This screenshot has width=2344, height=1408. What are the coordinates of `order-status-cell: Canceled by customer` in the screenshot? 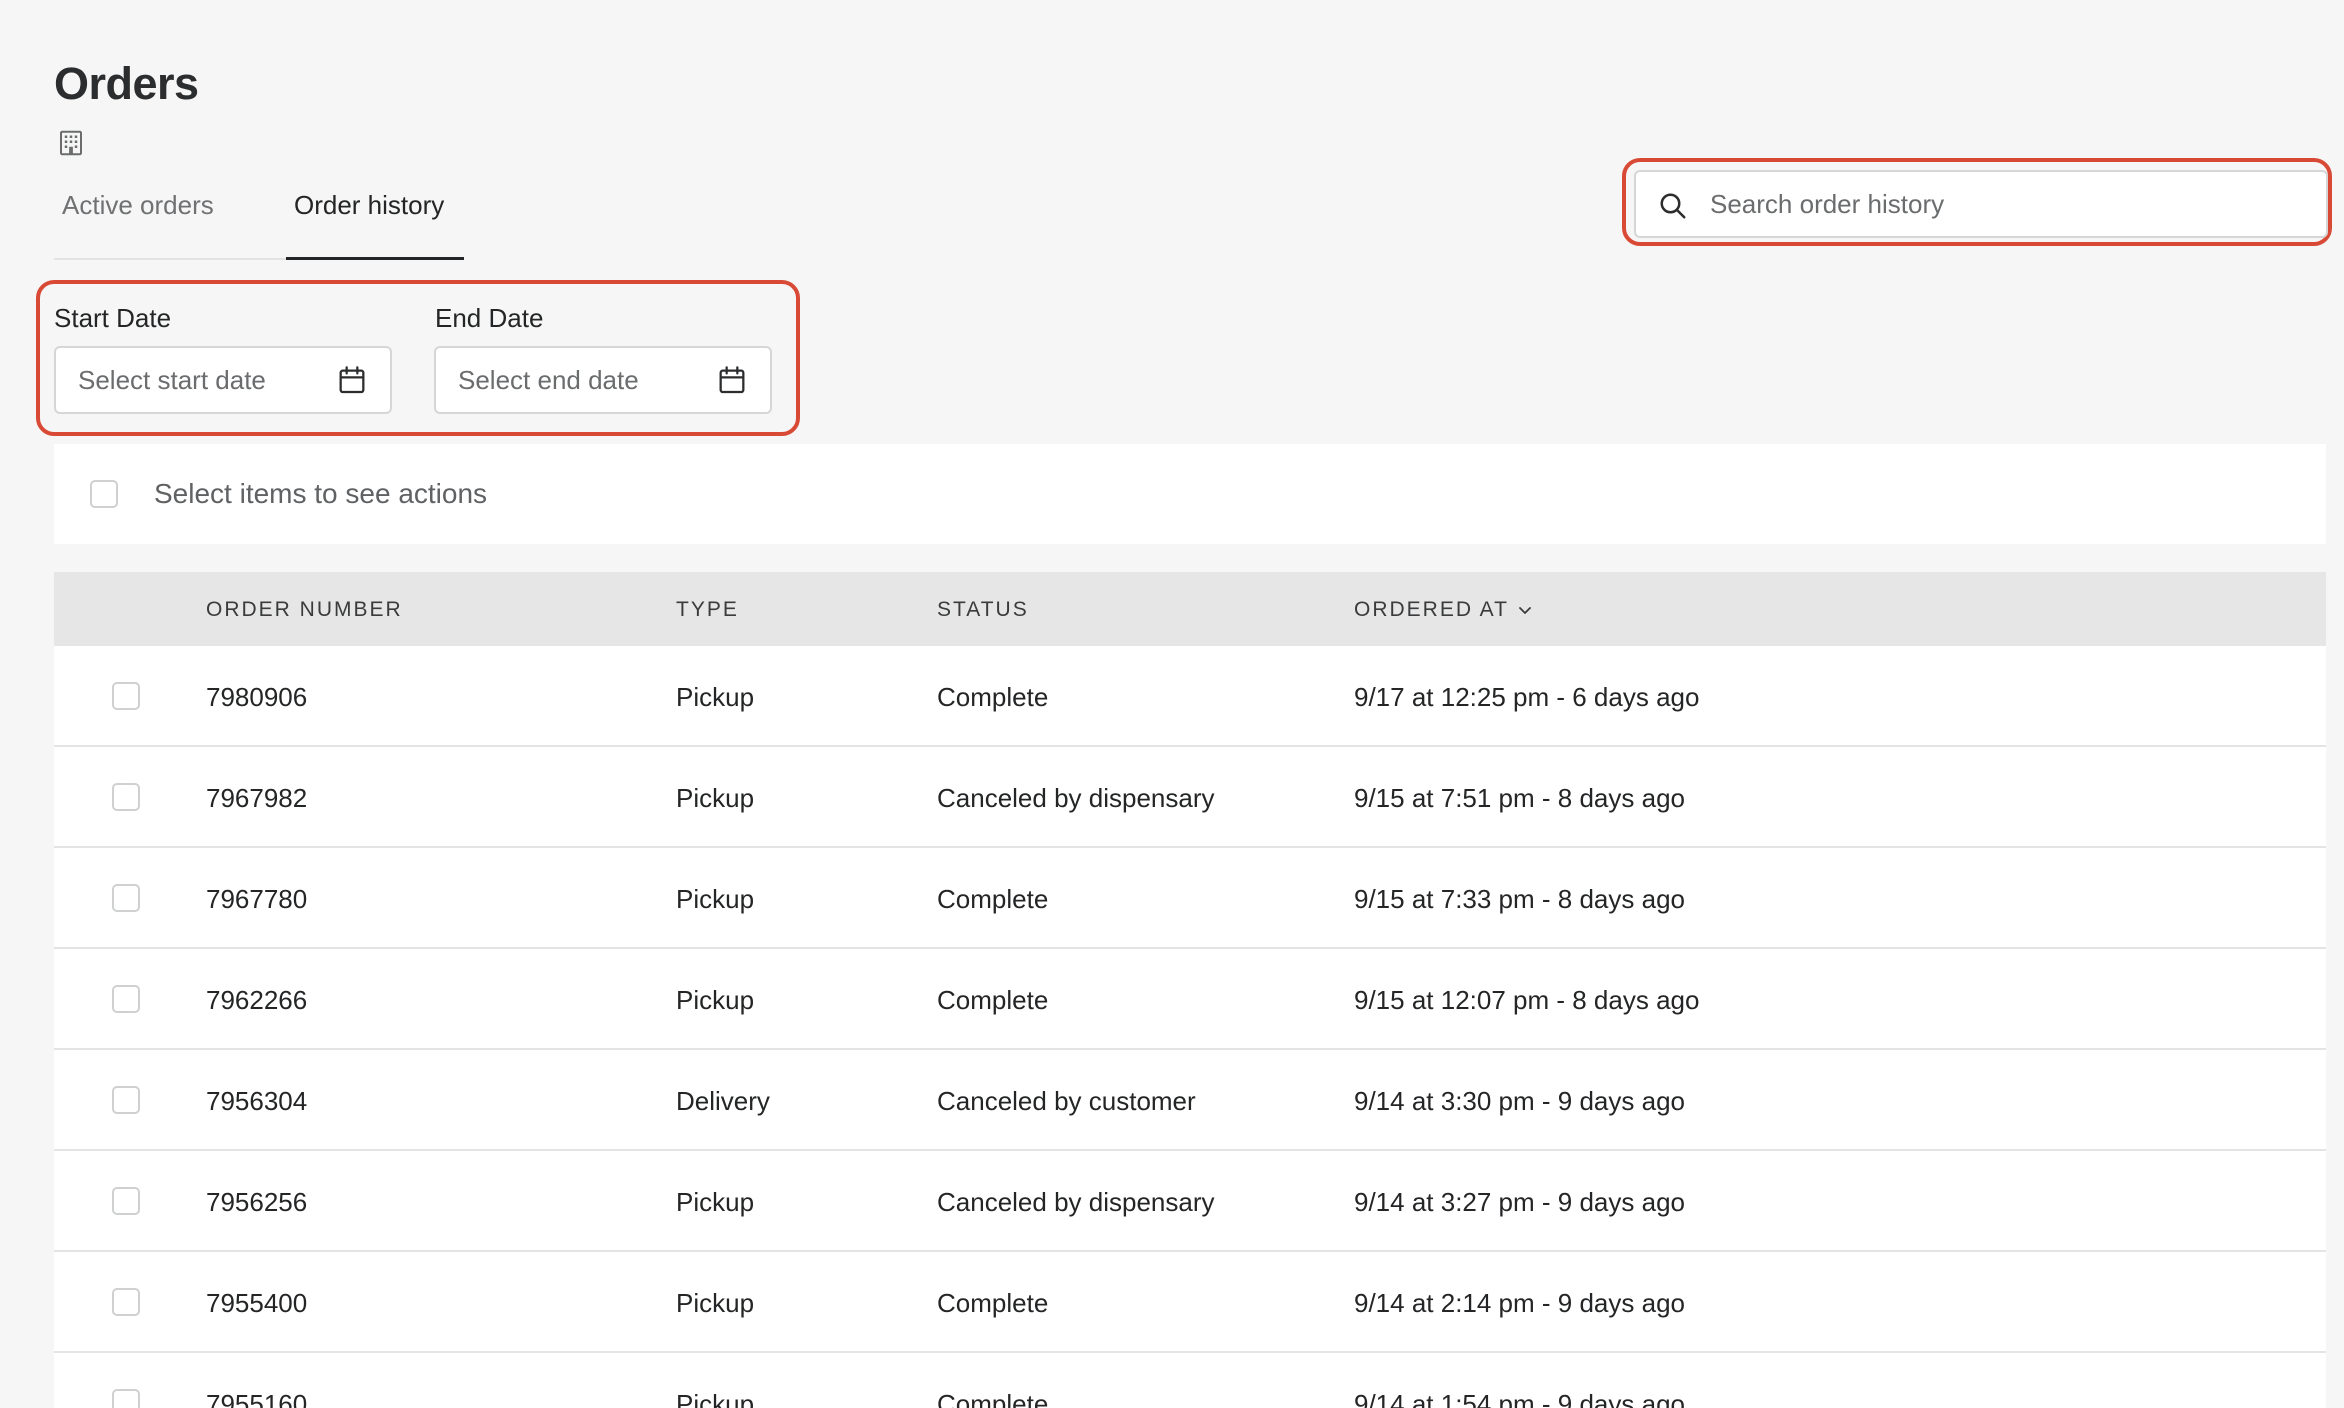 It's located at (1066, 1101).